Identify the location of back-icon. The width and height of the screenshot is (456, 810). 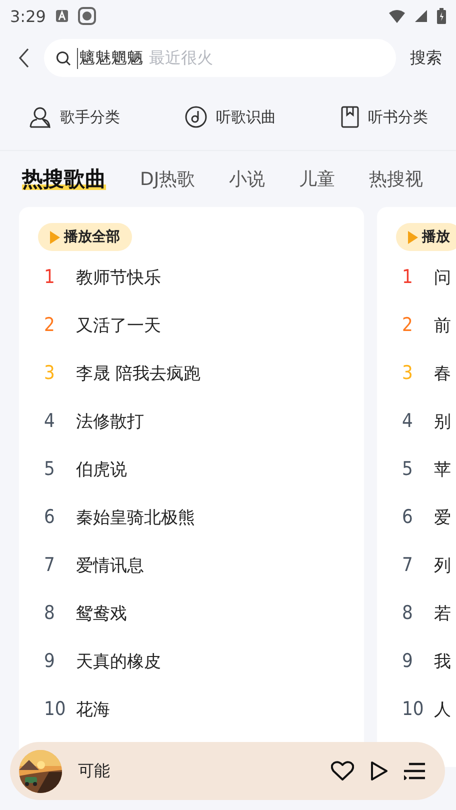
(24, 58).